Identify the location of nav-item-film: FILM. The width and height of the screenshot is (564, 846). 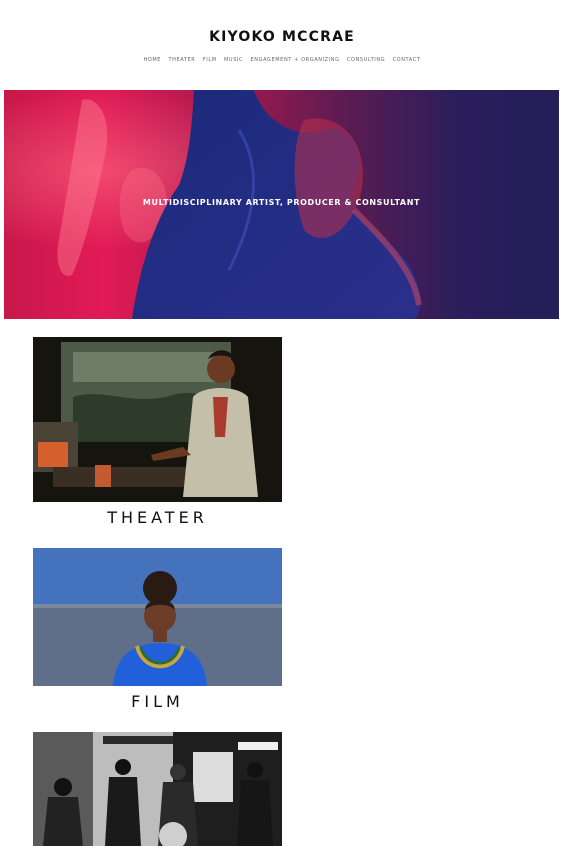
(210, 60).